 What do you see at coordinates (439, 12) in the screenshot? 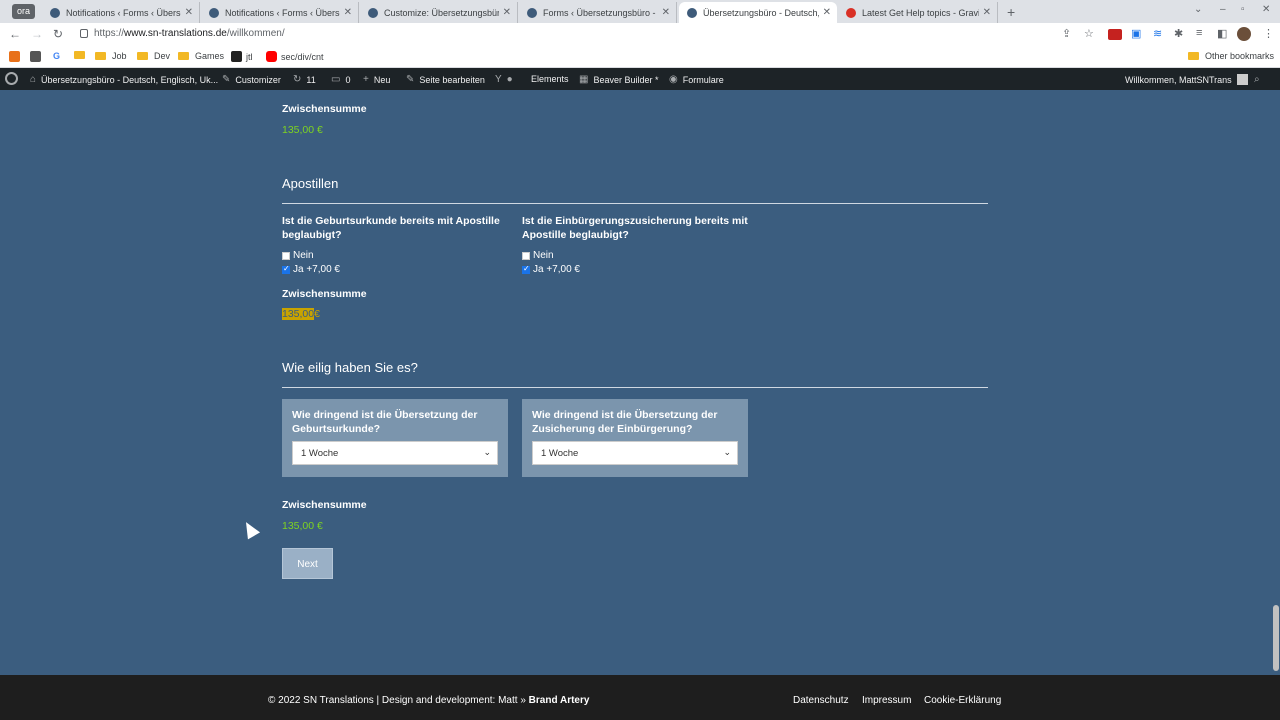
I see `tab-customize: Customize: Übersetzungsbüro ✕` at bounding box center [439, 12].